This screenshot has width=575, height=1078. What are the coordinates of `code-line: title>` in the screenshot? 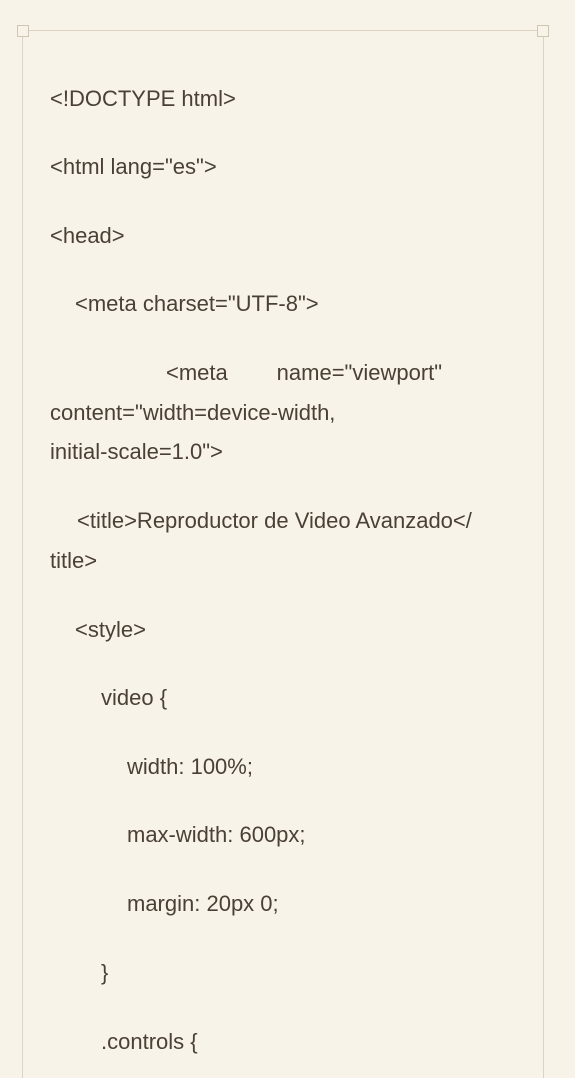 It's located at (74, 560).